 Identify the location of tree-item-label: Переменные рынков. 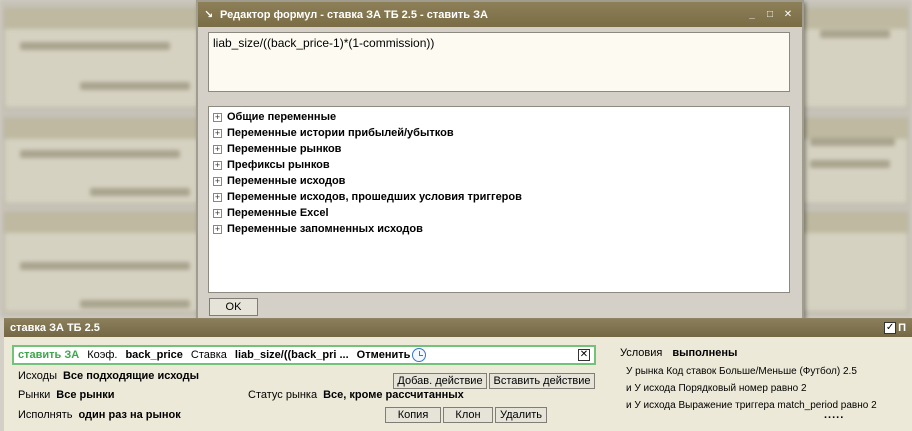
(284, 149).